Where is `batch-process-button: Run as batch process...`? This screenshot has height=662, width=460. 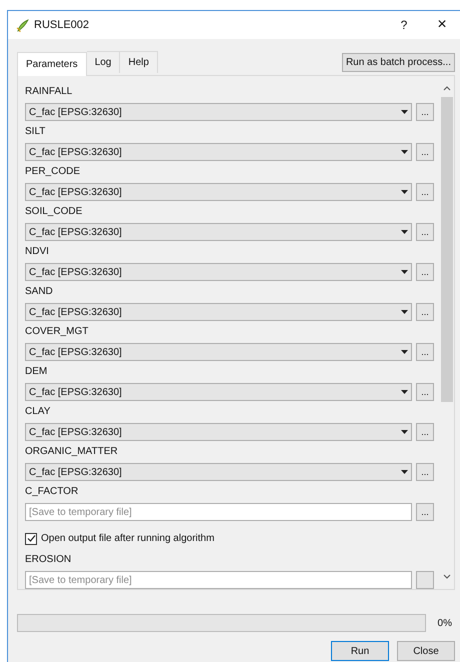 batch-process-button: Run as batch process... is located at coordinates (398, 62).